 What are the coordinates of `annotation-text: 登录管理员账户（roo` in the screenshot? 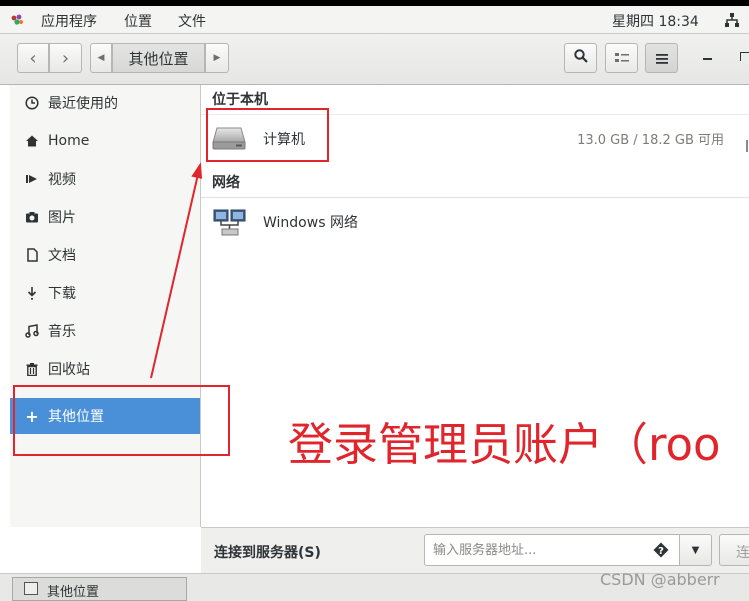 It's located at (504, 444).